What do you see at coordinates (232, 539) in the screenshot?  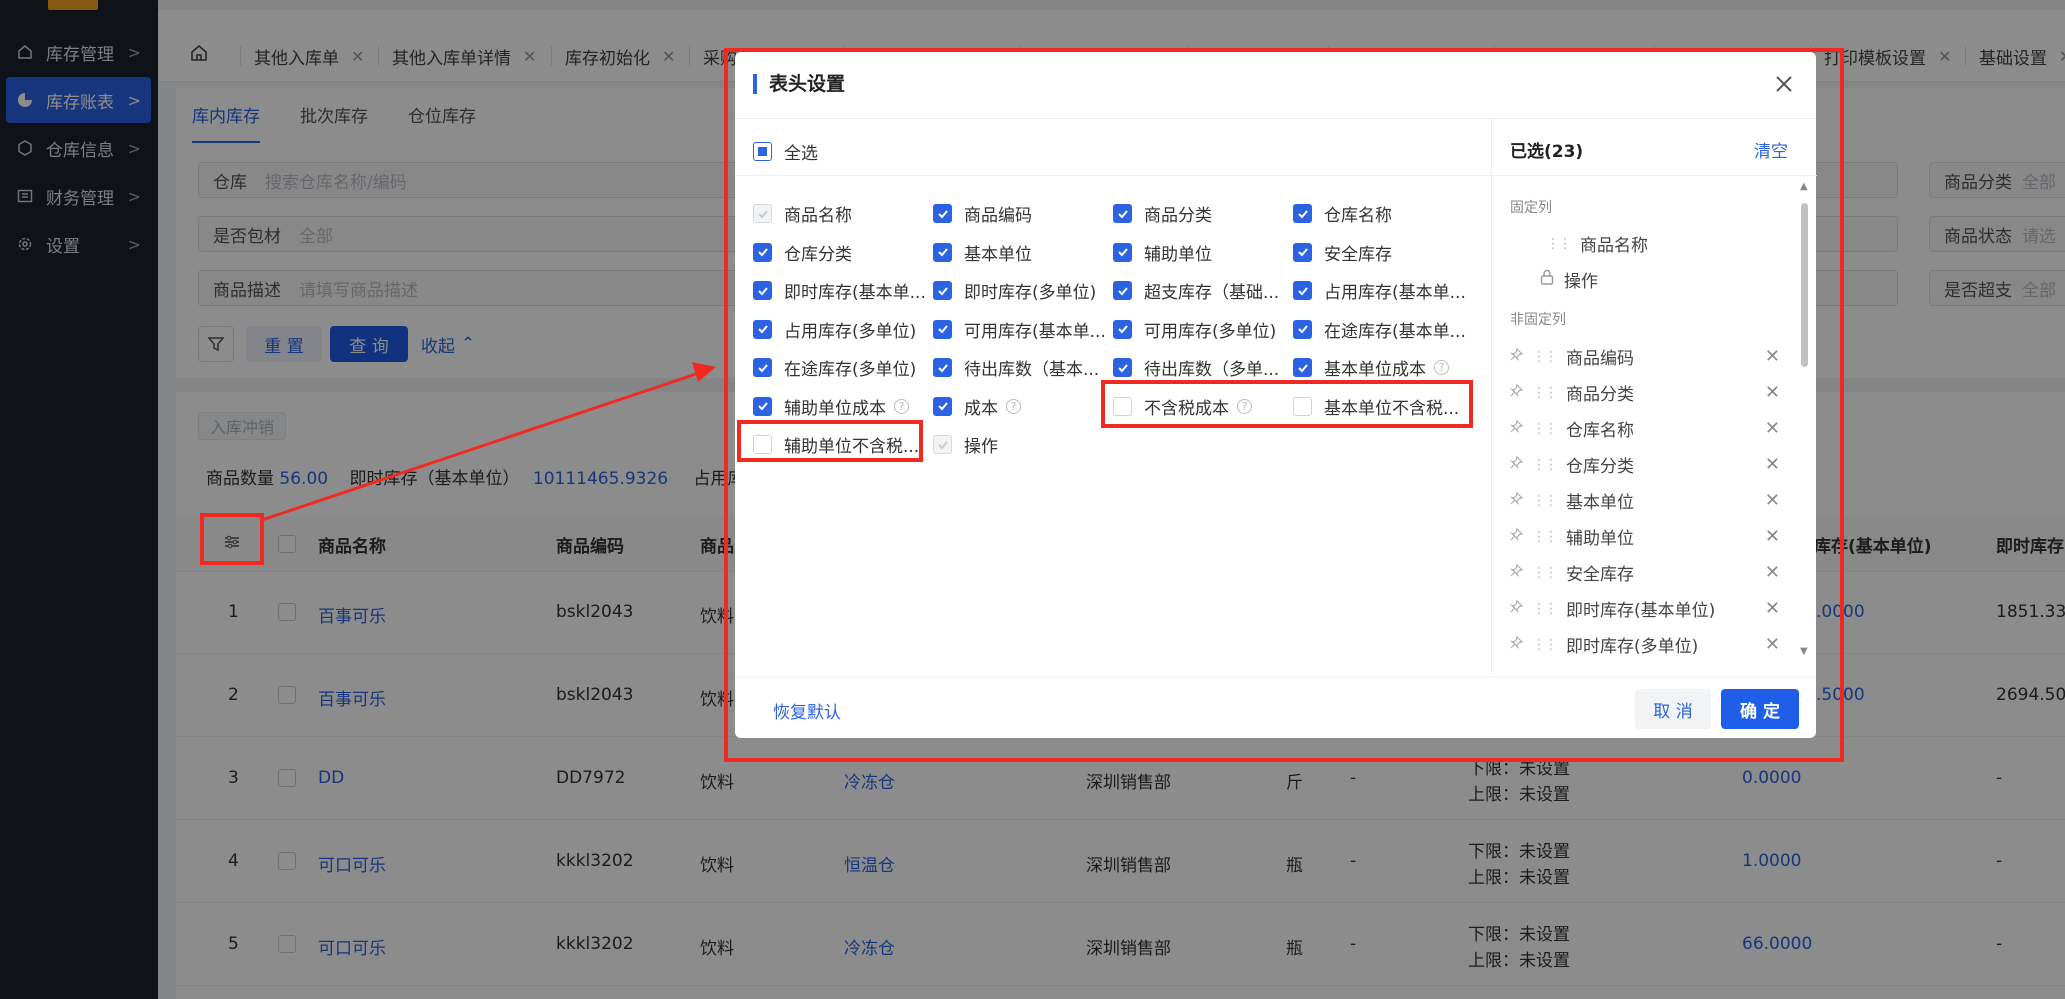 I see `annotation-settings-icon-highlight` at bounding box center [232, 539].